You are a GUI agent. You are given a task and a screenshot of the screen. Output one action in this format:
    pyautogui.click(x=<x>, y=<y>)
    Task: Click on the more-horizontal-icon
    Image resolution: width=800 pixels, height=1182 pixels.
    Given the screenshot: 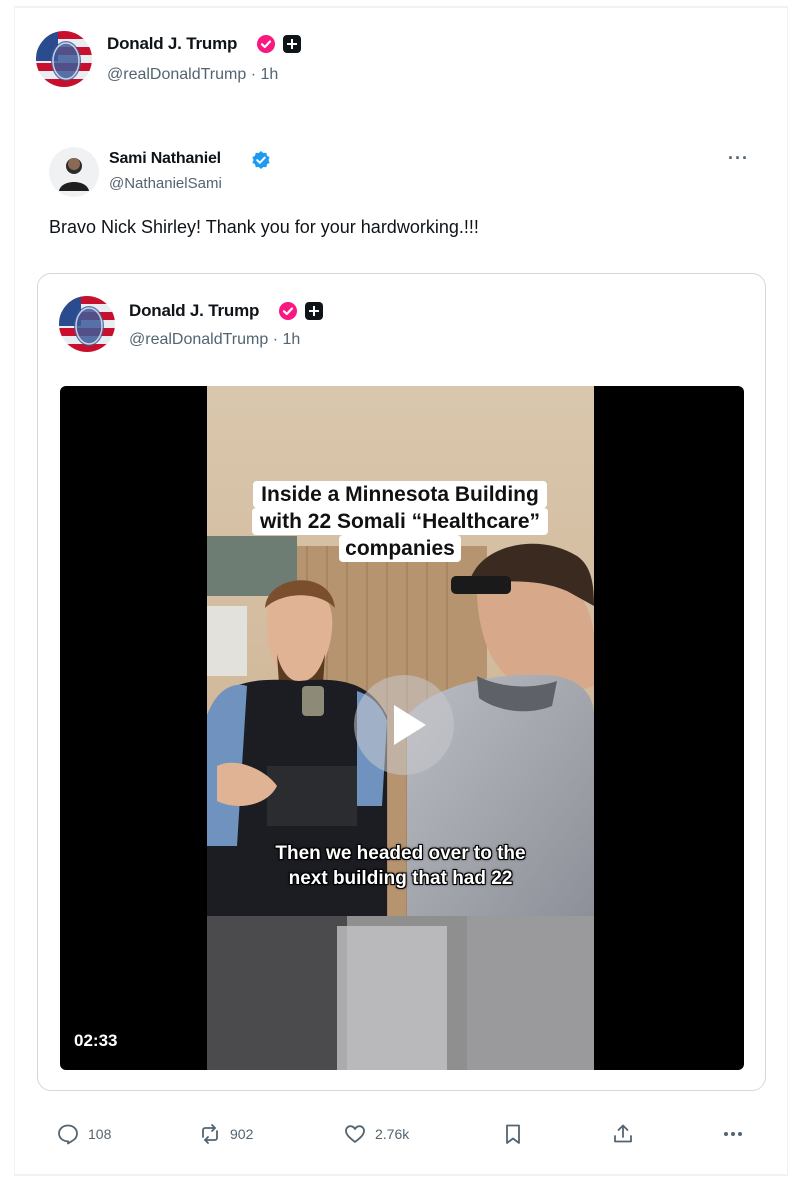 What is the action you would take?
    pyautogui.click(x=733, y=1134)
    